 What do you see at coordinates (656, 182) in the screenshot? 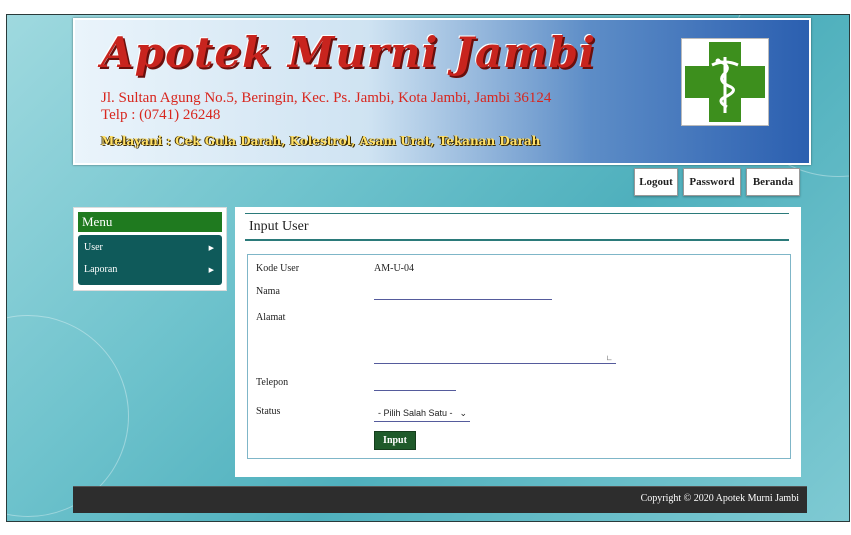
I see `logout-button: Logout` at bounding box center [656, 182].